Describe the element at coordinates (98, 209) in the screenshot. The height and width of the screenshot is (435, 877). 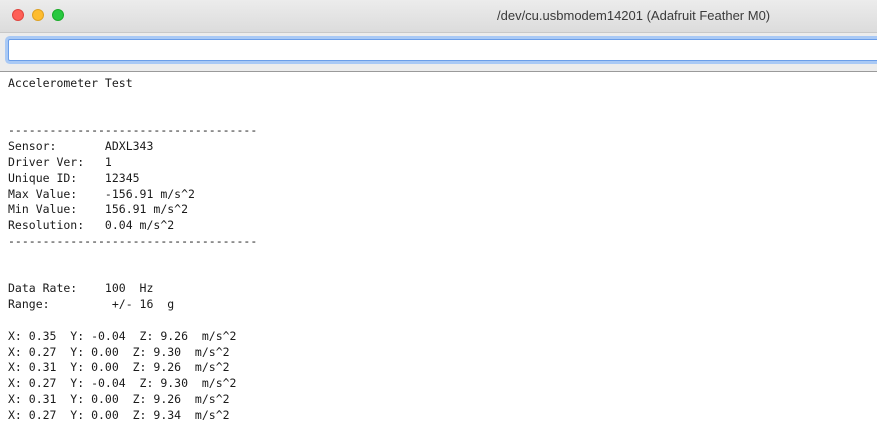
I see `output-line: Min Value: 156.91 m/s^2` at that location.